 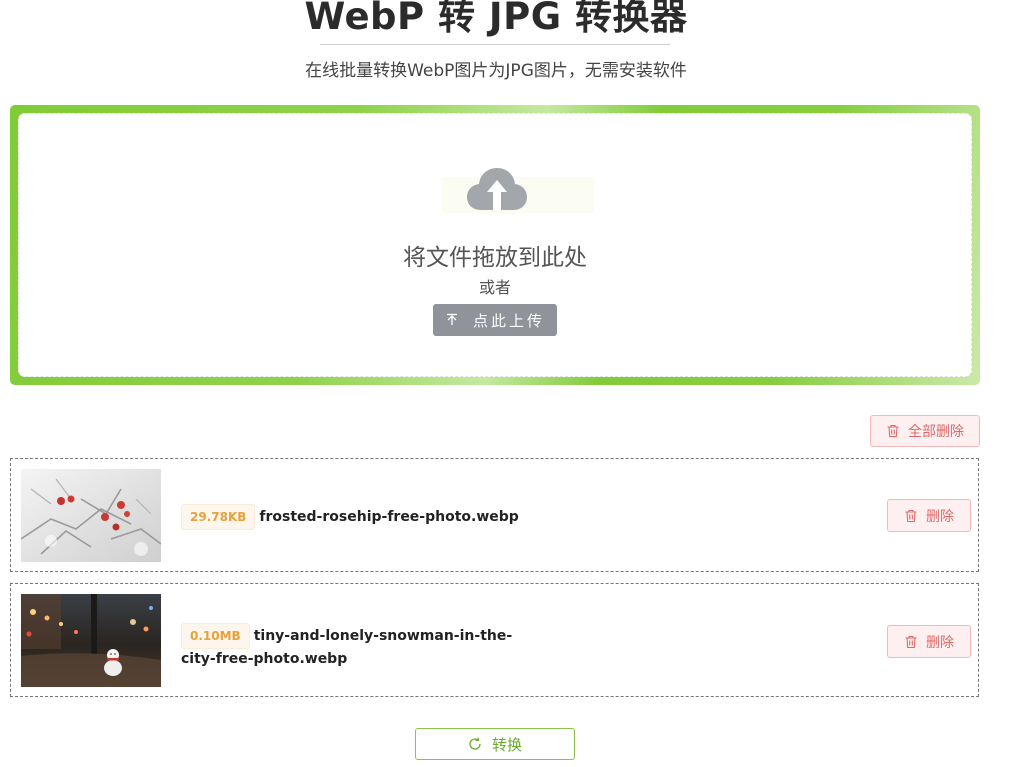 I want to click on file-size-badge: 0.10MB, so click(x=215, y=636).